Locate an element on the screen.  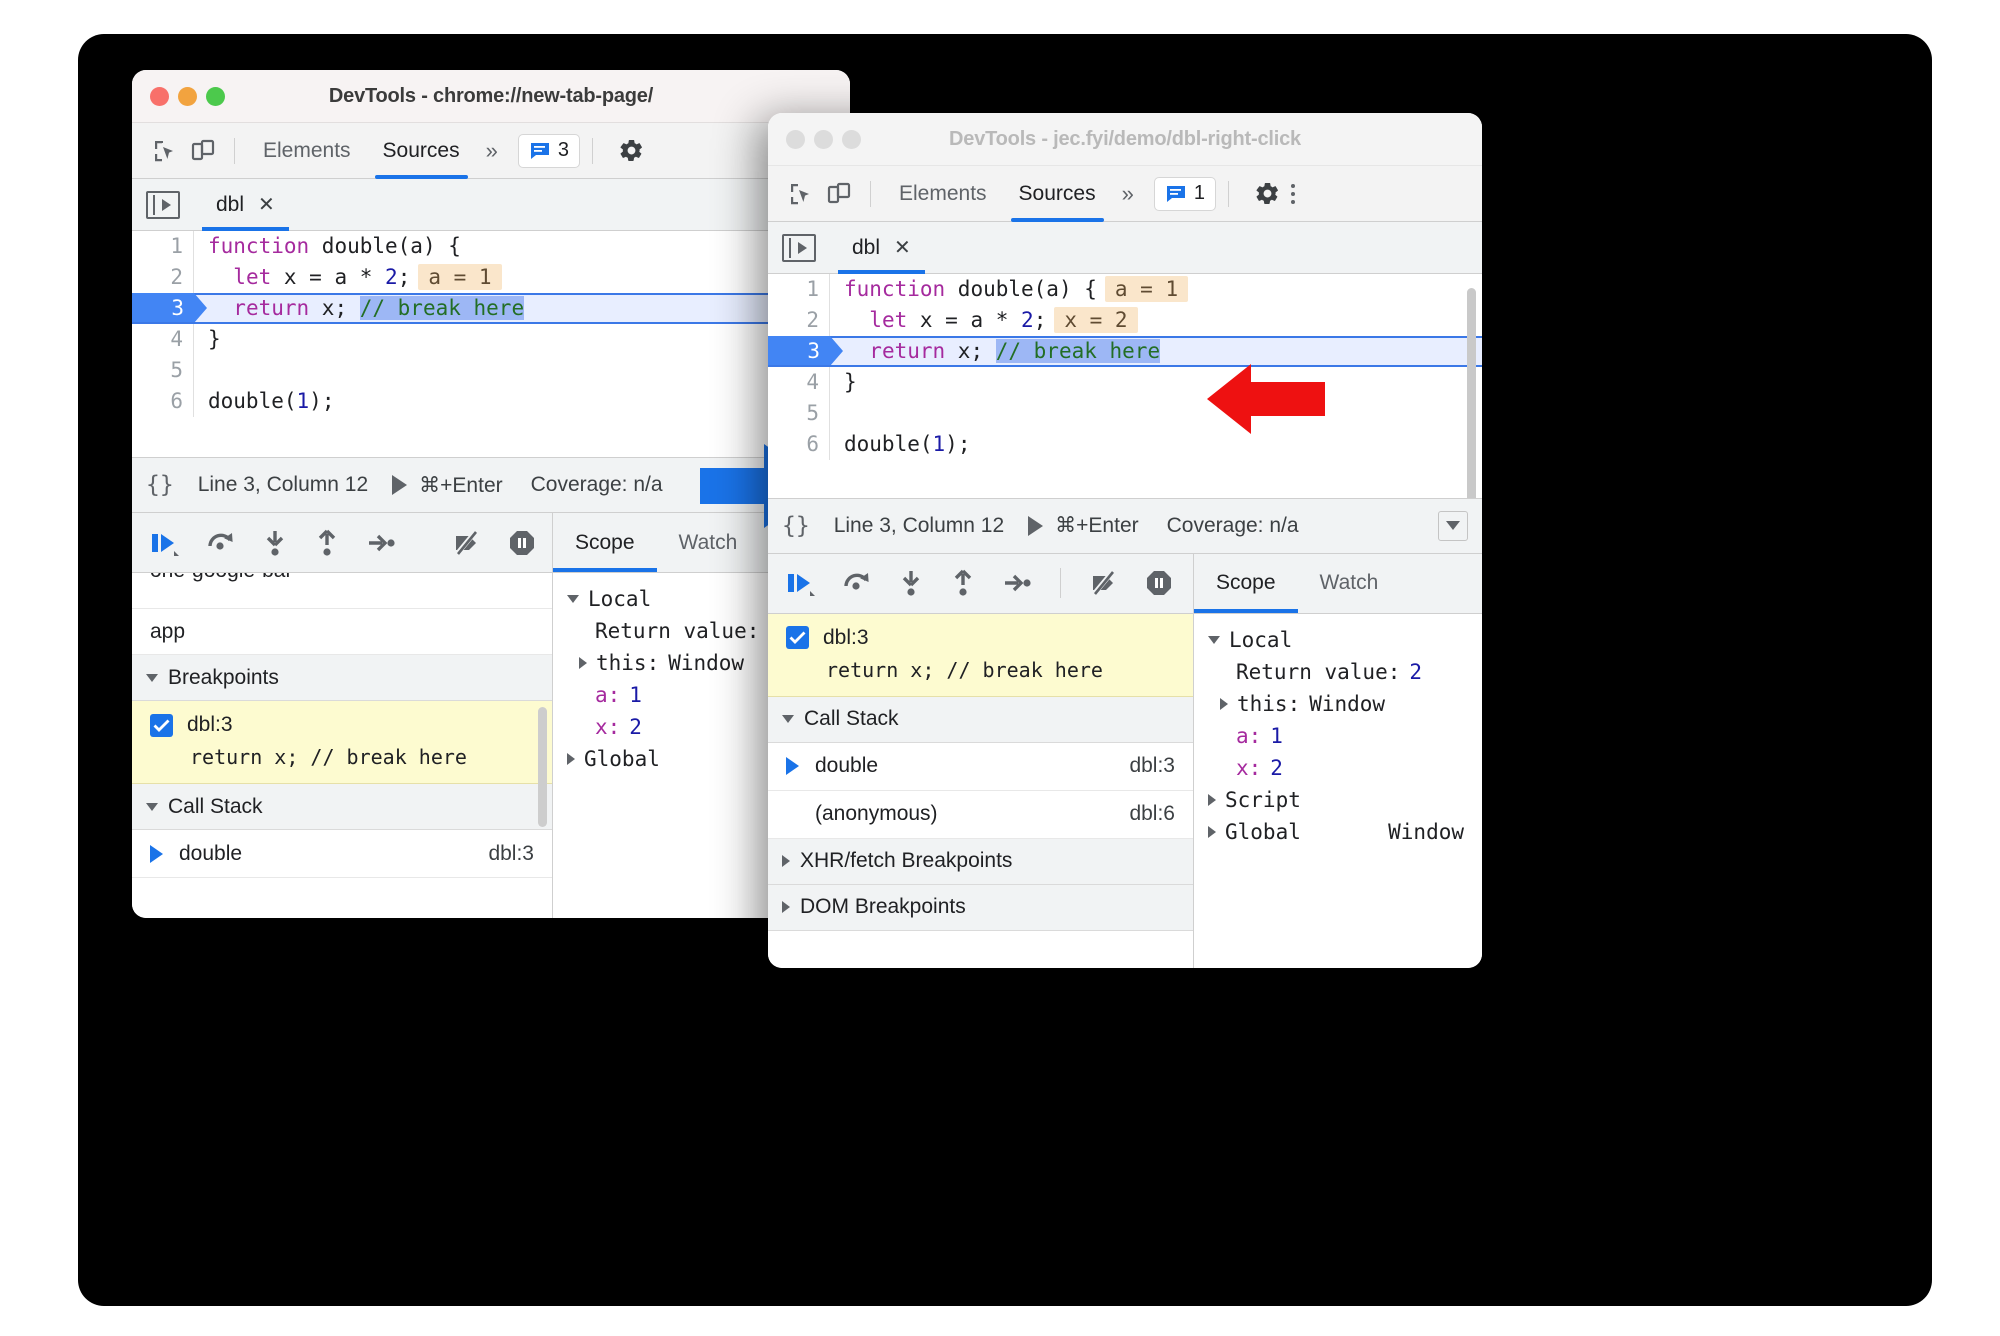
code-line: 6 double(1); is located at coordinates (491, 401).